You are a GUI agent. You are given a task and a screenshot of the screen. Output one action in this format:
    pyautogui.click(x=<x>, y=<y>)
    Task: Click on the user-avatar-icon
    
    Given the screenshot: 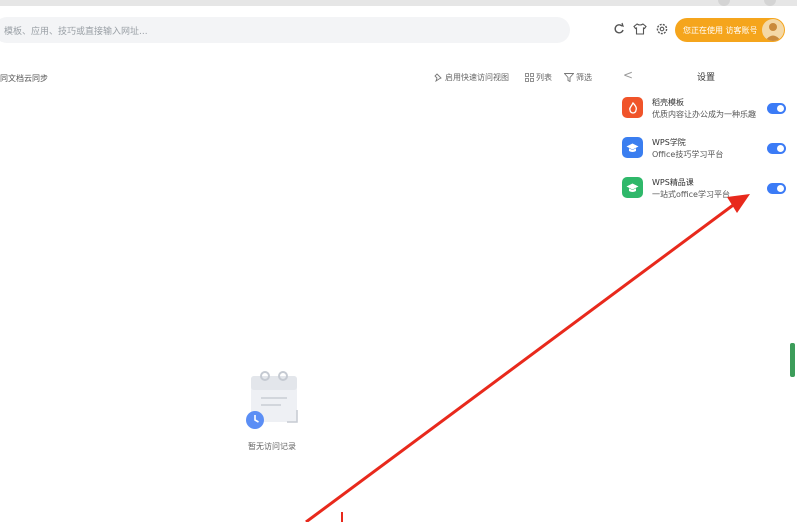 What is the action you would take?
    pyautogui.click(x=773, y=32)
    